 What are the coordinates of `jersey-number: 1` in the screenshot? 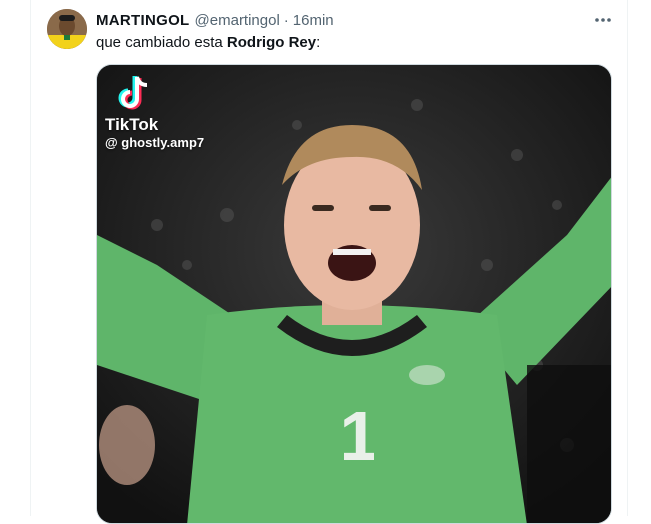 It's located at (359, 433).